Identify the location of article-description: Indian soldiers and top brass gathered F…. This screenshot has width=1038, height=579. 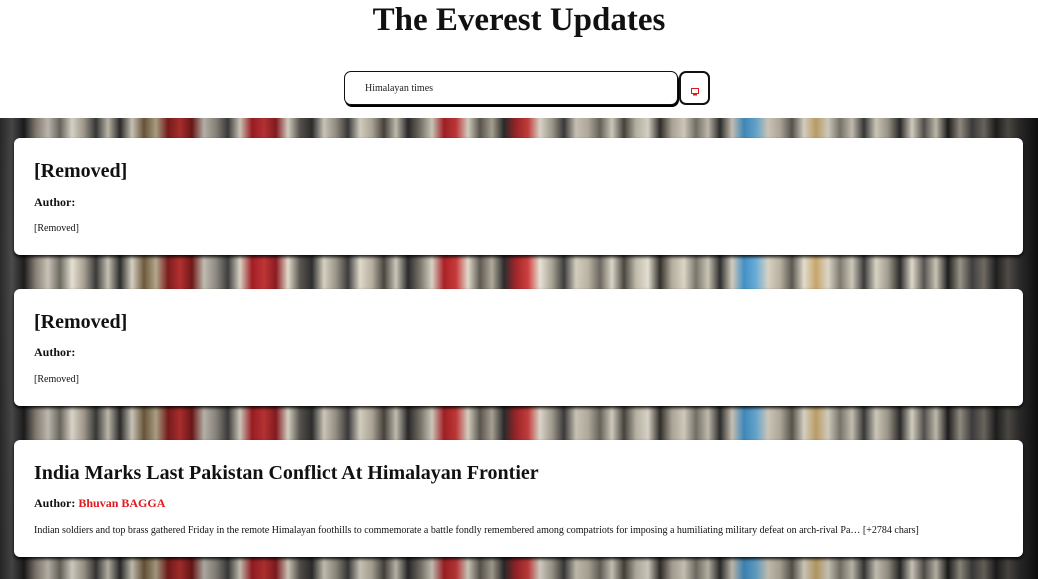
(476, 530).